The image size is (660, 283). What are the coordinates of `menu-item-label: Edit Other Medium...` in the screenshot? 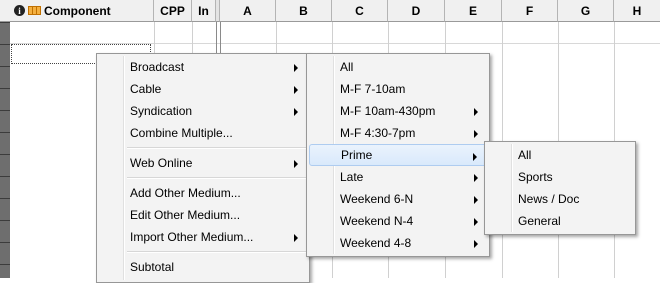 It's located at (185, 215).